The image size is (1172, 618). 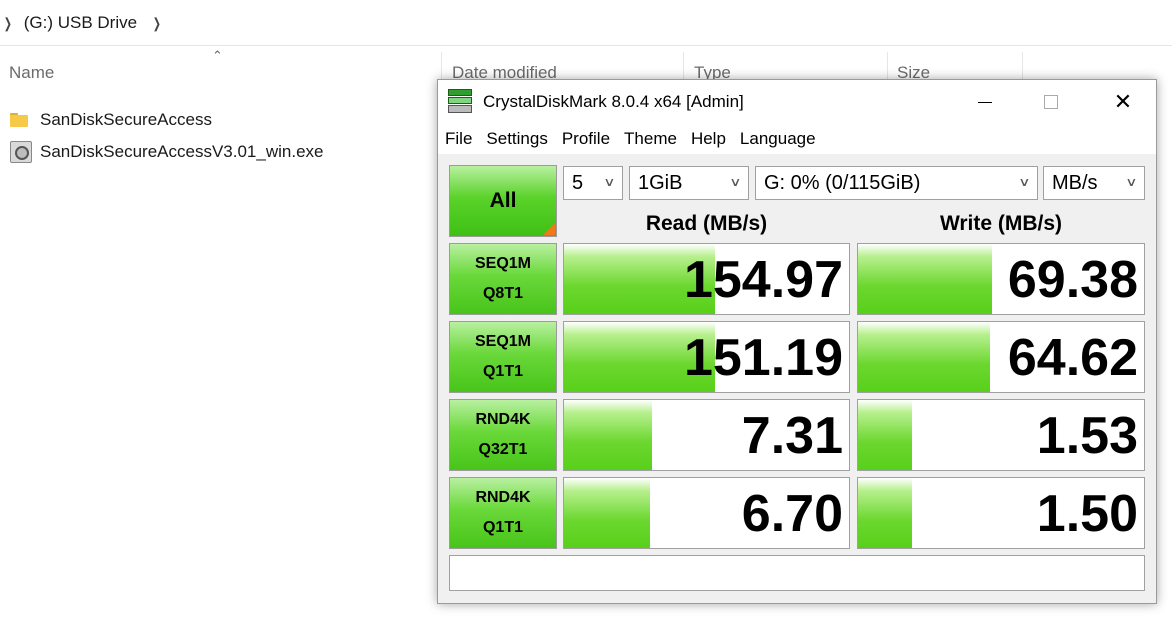 What do you see at coordinates (708, 139) in the screenshot?
I see `menu-help: Help` at bounding box center [708, 139].